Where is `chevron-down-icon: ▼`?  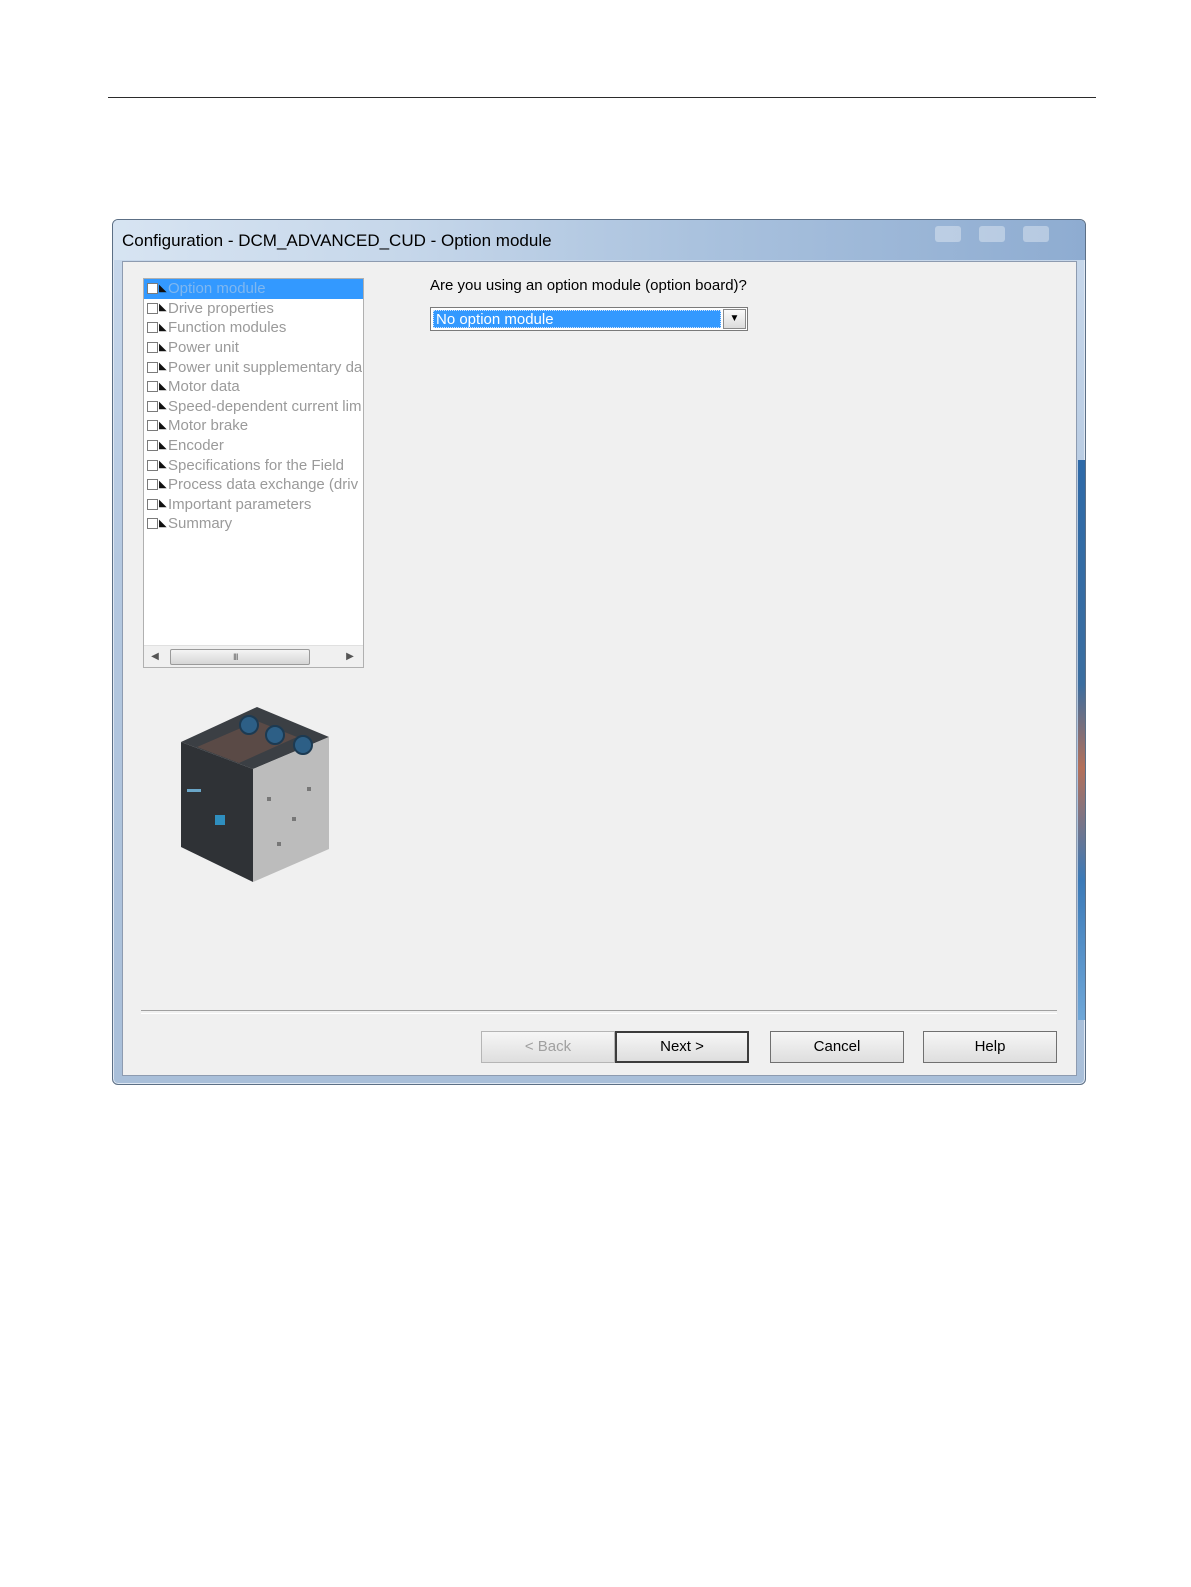 chevron-down-icon: ▼ is located at coordinates (734, 319).